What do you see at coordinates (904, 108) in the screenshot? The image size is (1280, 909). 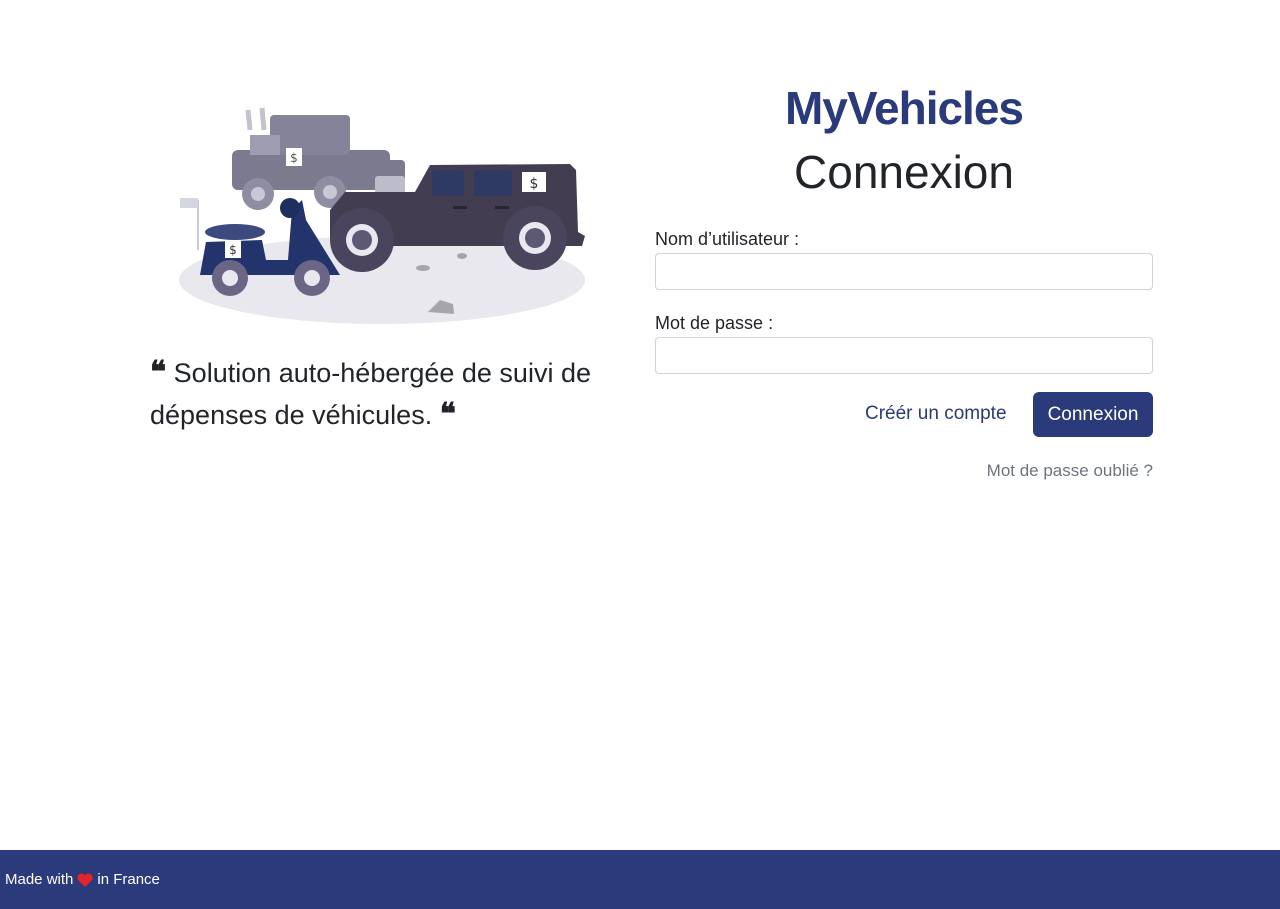 I see `brand-logo: MyVehicles` at bounding box center [904, 108].